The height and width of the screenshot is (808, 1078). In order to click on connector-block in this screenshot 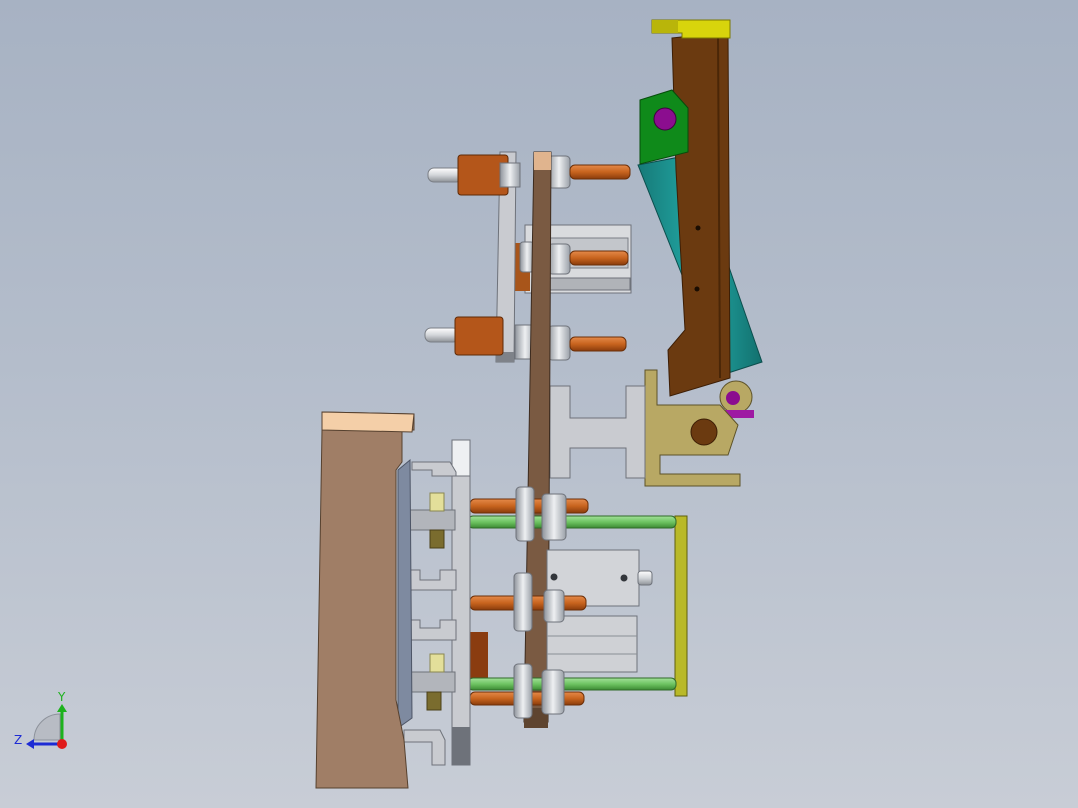, I will do `click(597, 432)`.